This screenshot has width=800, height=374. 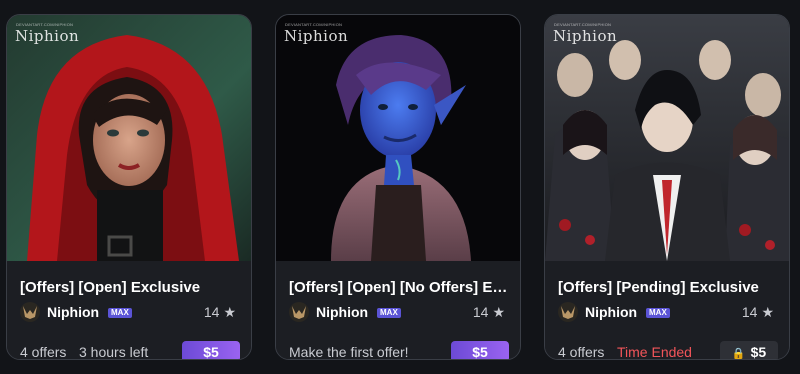 What do you see at coordinates (738, 354) in the screenshot?
I see `lock-icon: 🔒` at bounding box center [738, 354].